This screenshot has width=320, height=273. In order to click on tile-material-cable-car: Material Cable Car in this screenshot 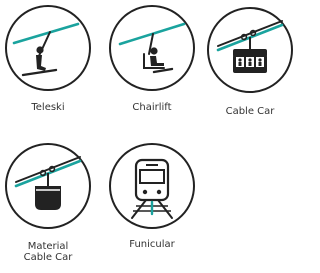, I will do `click(48, 206)`.